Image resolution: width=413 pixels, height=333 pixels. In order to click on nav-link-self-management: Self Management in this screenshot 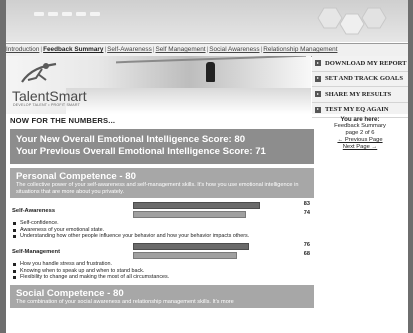, I will do `click(180, 49)`.